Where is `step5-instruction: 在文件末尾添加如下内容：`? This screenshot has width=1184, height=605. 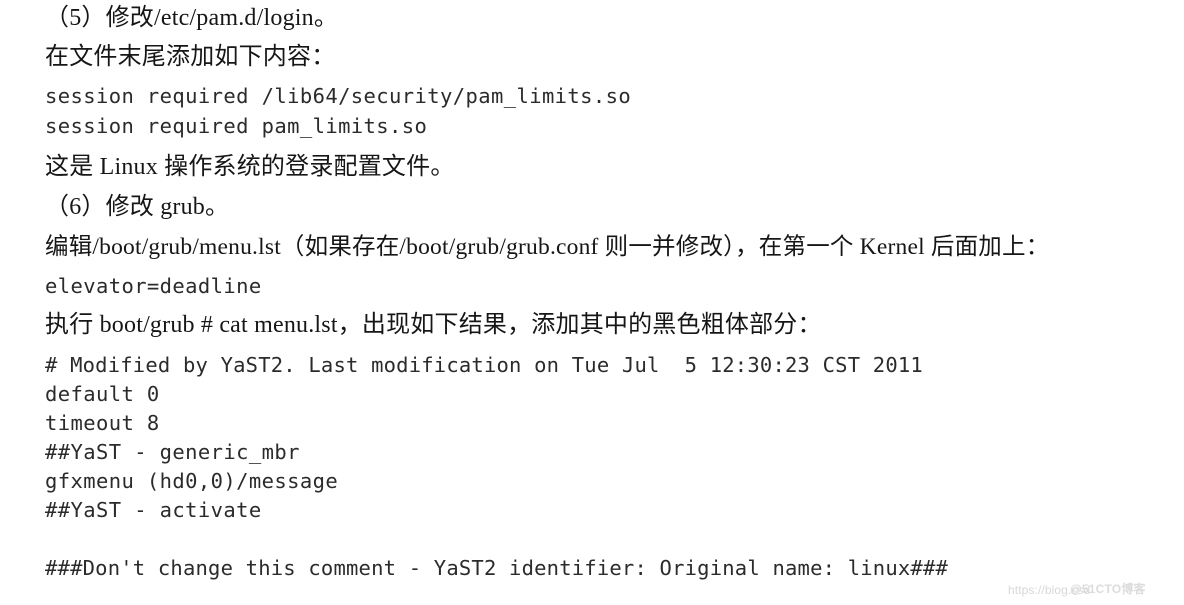
step5-instruction: 在文件末尾添加如下内容： is located at coordinates (190, 57).